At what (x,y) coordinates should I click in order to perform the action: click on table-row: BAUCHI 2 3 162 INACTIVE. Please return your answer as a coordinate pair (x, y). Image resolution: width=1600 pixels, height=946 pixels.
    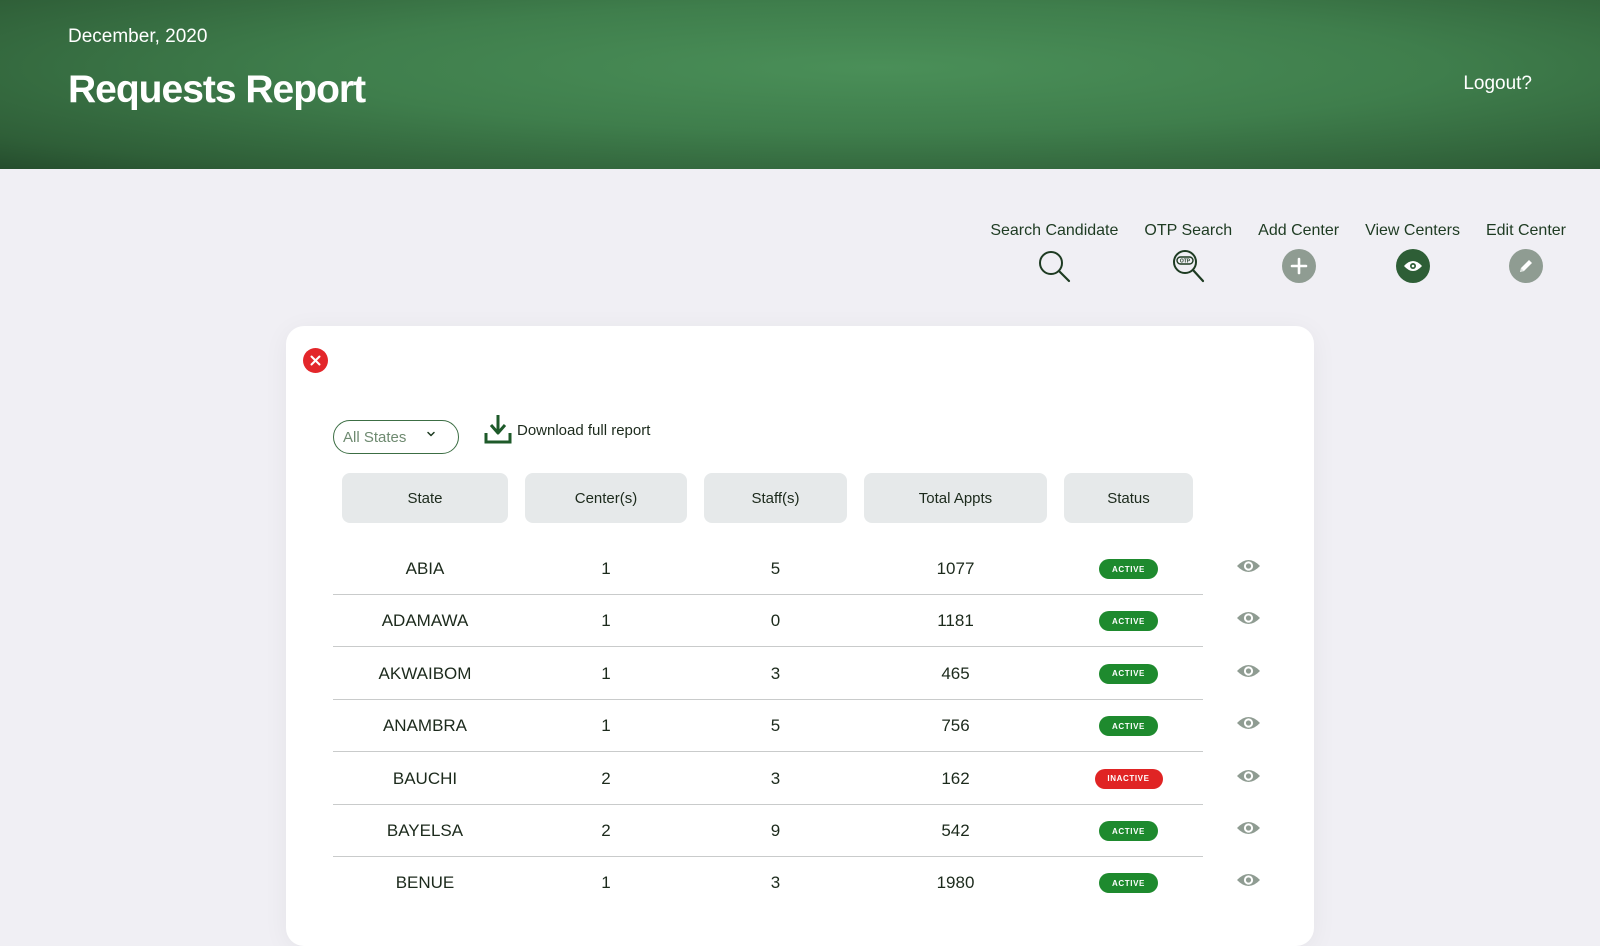
    Looking at the image, I should click on (796, 779).